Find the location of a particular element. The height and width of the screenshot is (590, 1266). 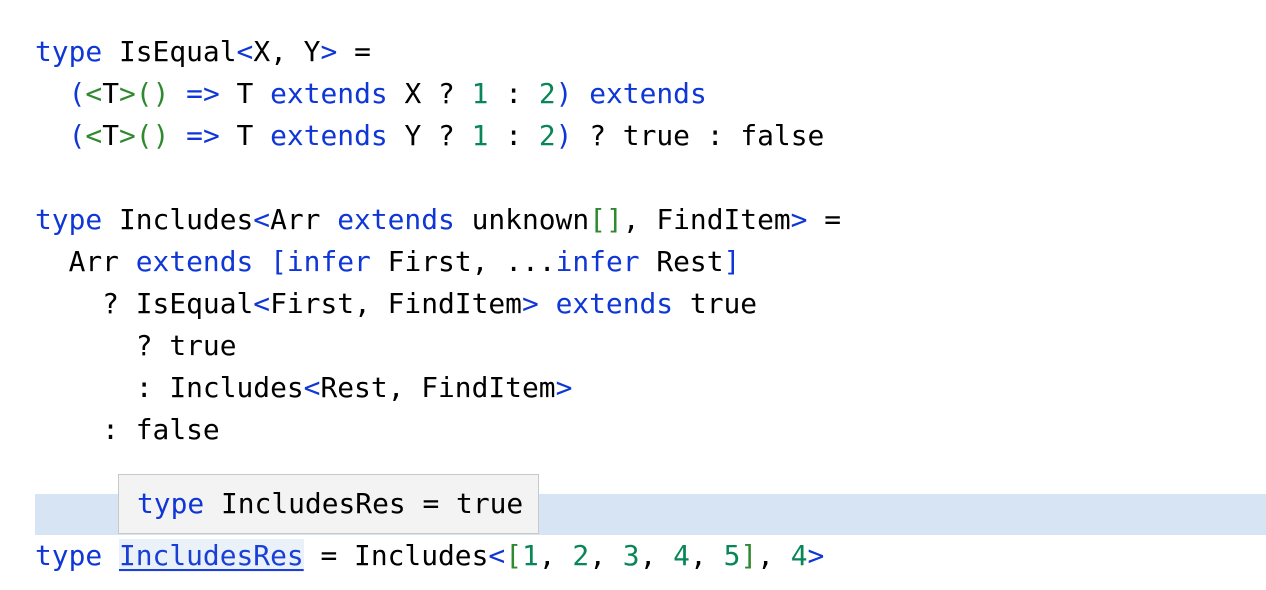

keyword-token: [ is located at coordinates (278, 261).